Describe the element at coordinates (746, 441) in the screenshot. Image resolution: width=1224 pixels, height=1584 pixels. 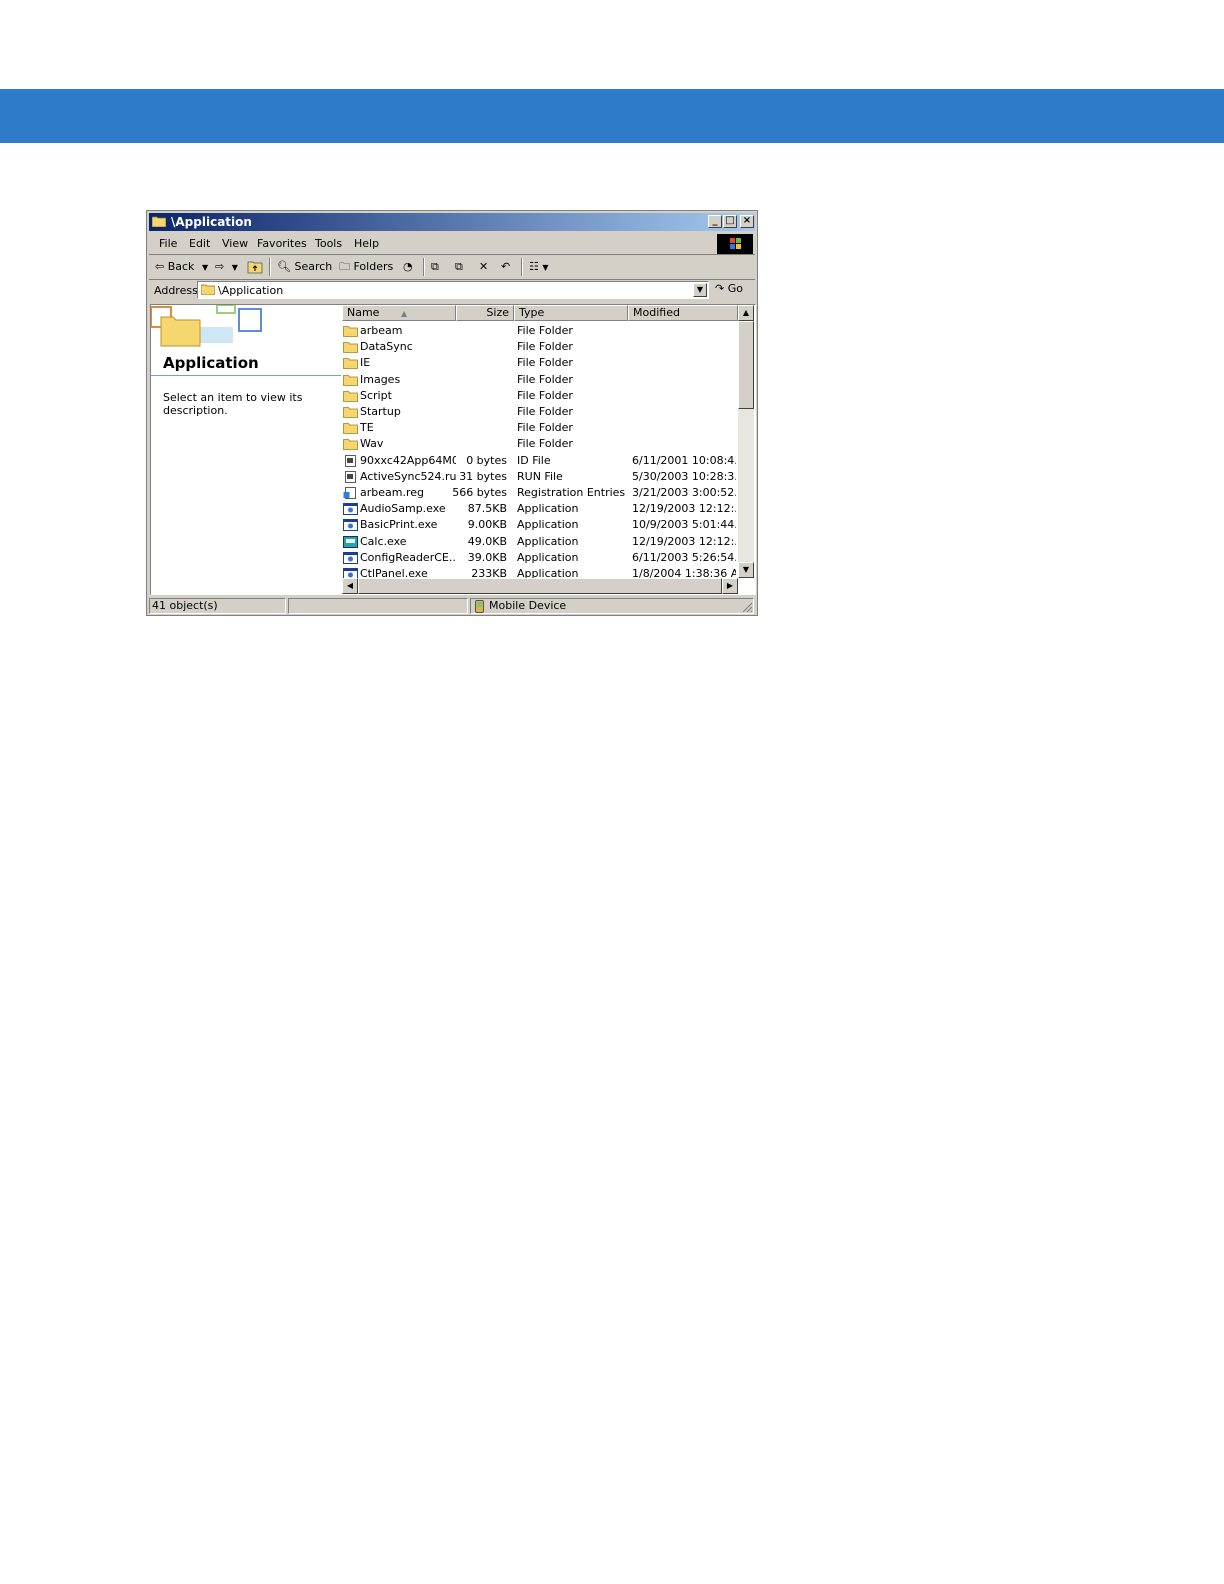
I see `vertical-scrollbar: ▲ ▼` at that location.